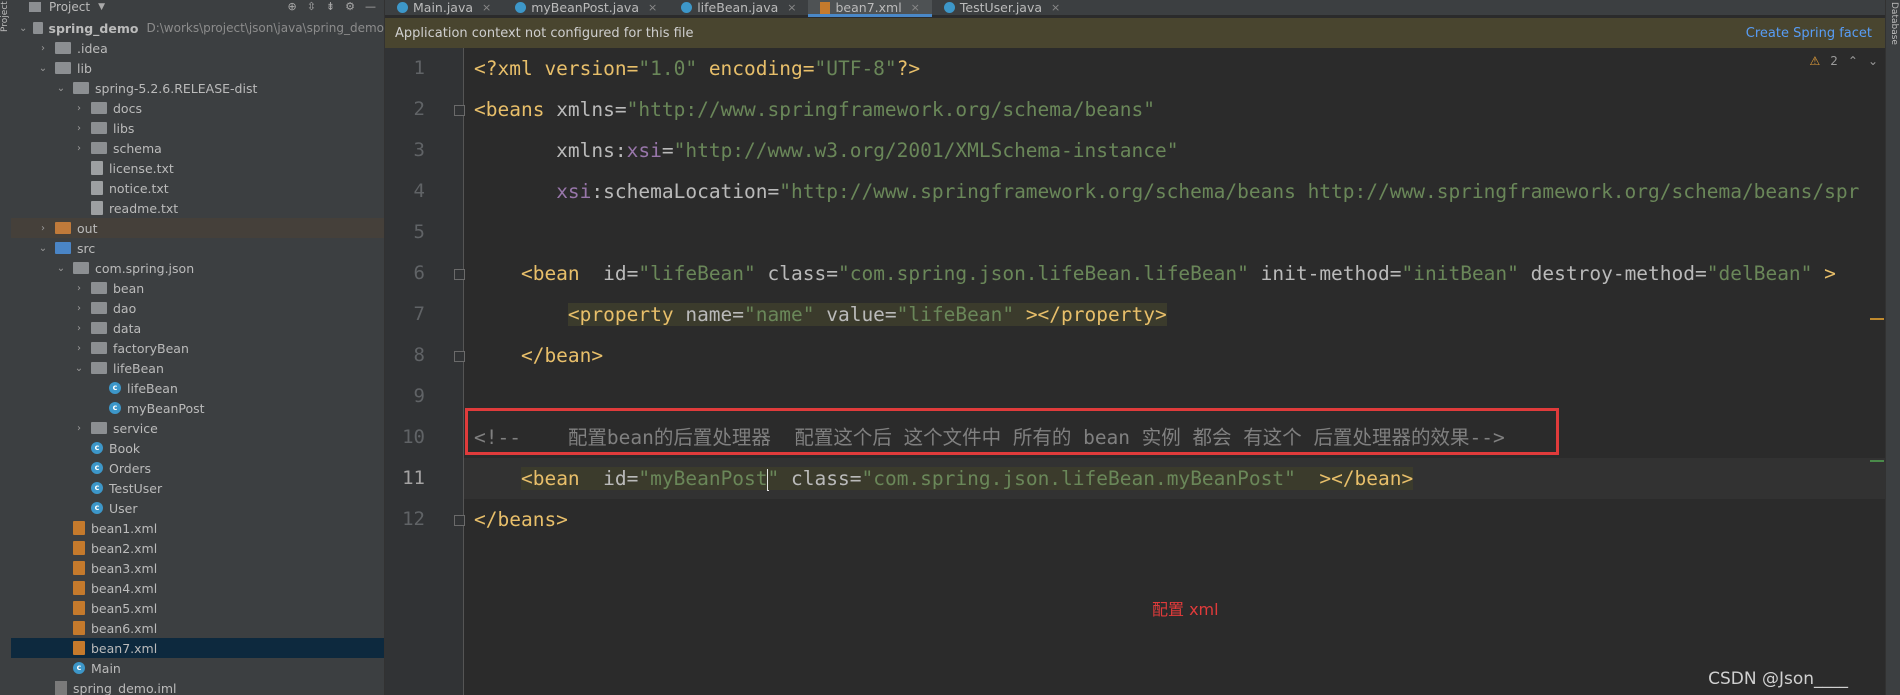 This screenshot has width=1900, height=695. What do you see at coordinates (139, 188) in the screenshot?
I see `tree-item-label: notice.txt` at bounding box center [139, 188].